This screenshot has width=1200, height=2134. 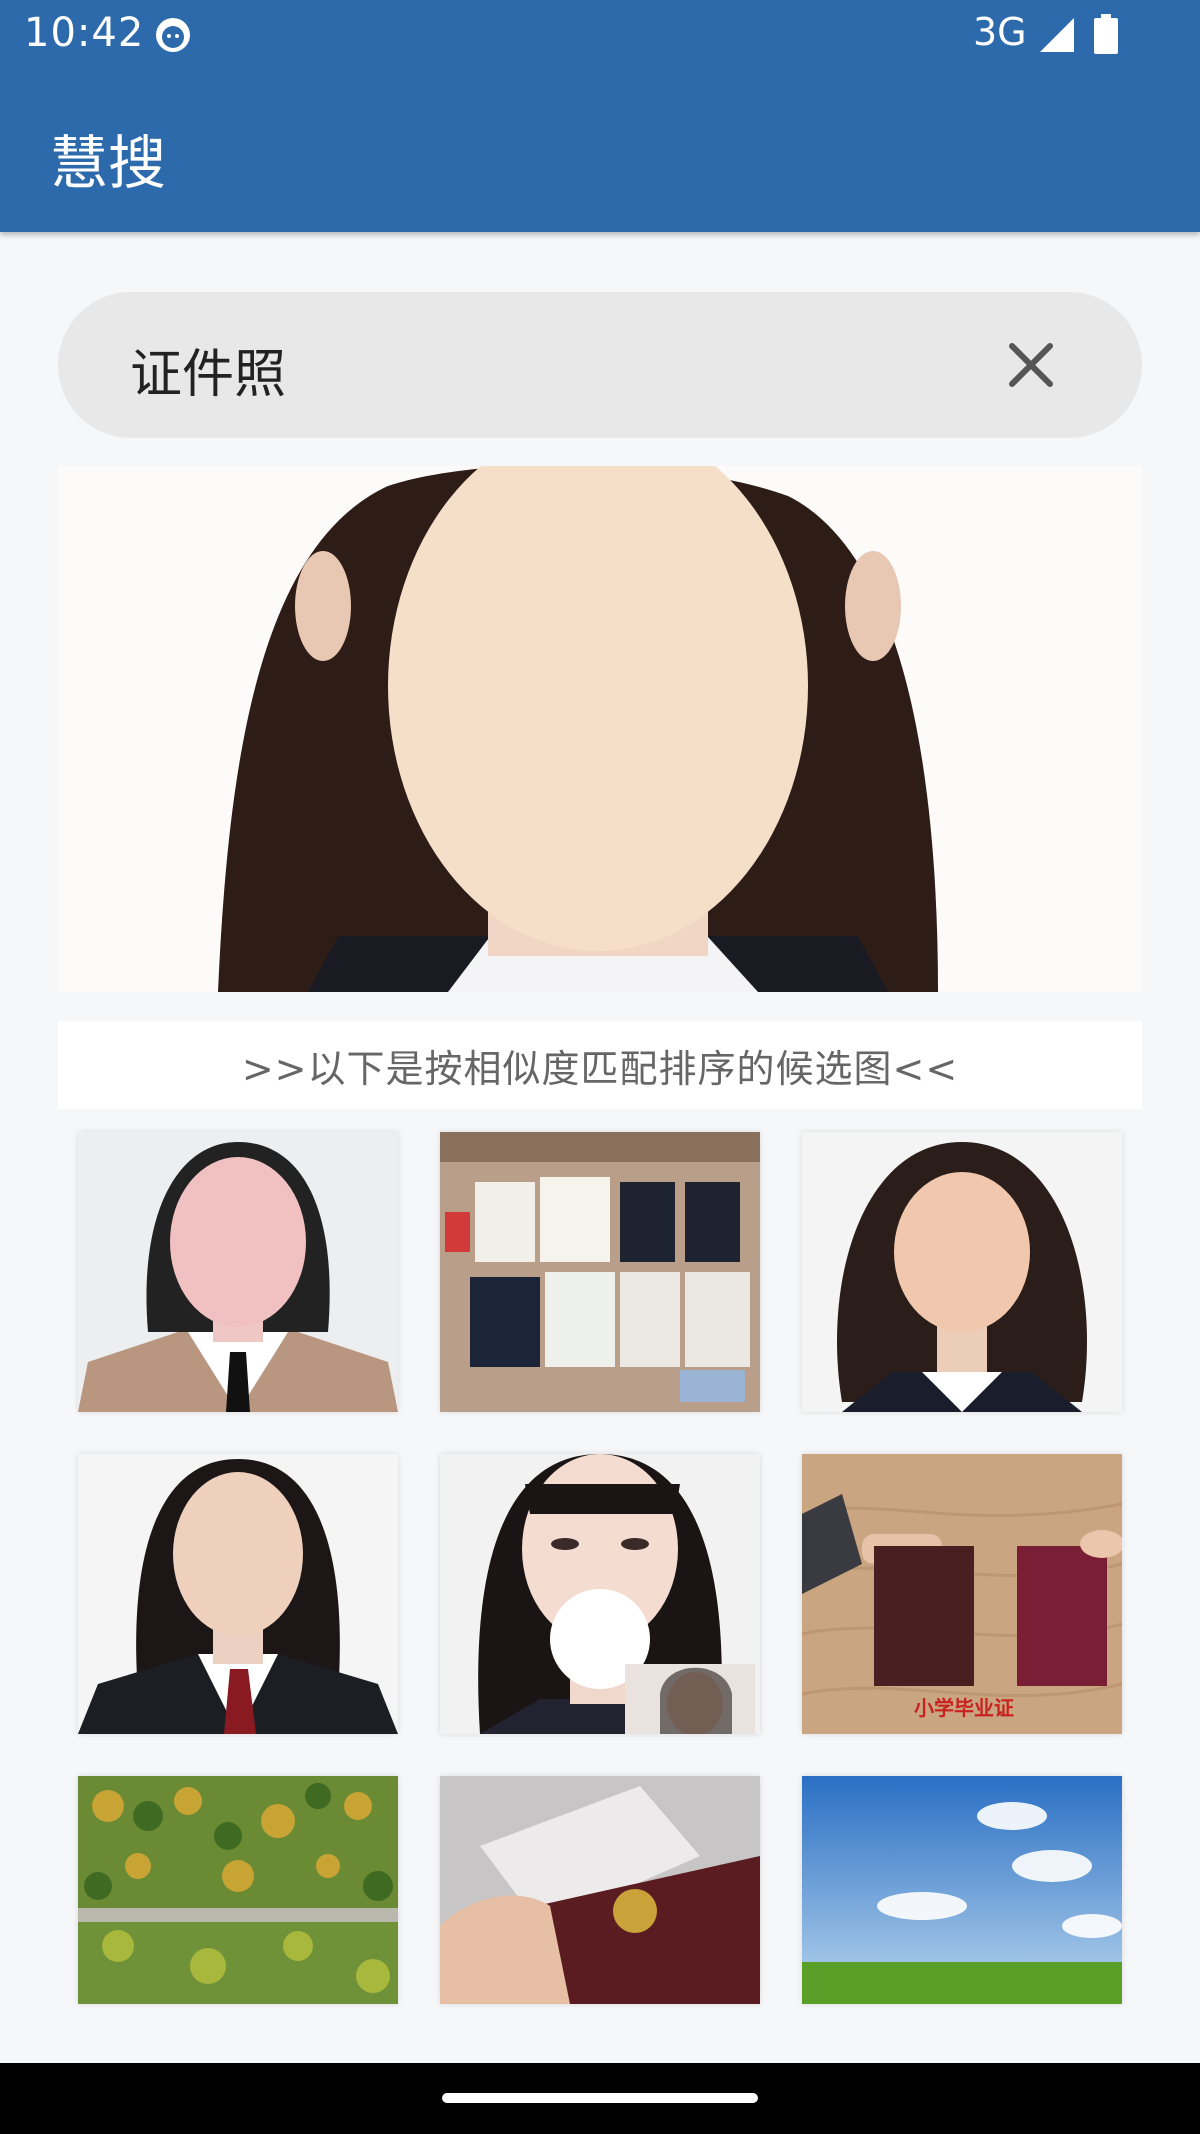 What do you see at coordinates (208, 369) in the screenshot?
I see `search-input: 证件照` at bounding box center [208, 369].